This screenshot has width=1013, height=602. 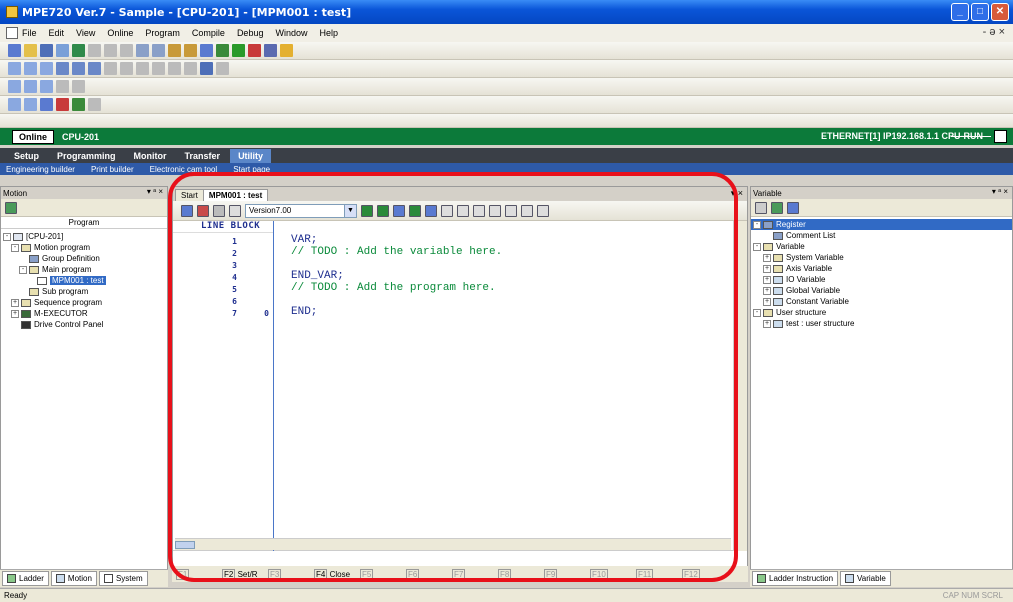 I want to click on compile-green-icon, so click(x=367, y=210).